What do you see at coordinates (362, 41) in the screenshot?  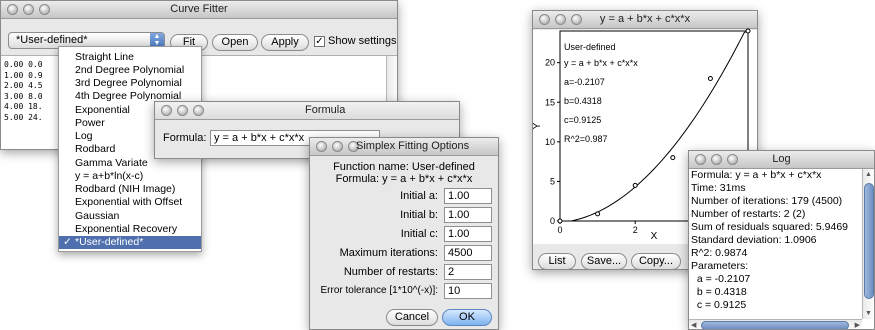 I see `show-settings-label: Show settings` at bounding box center [362, 41].